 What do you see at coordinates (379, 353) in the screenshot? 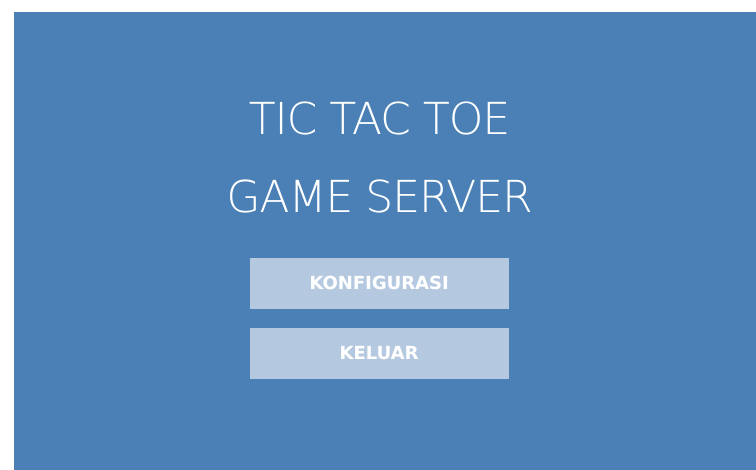
I see `menu-button: KELUAR` at bounding box center [379, 353].